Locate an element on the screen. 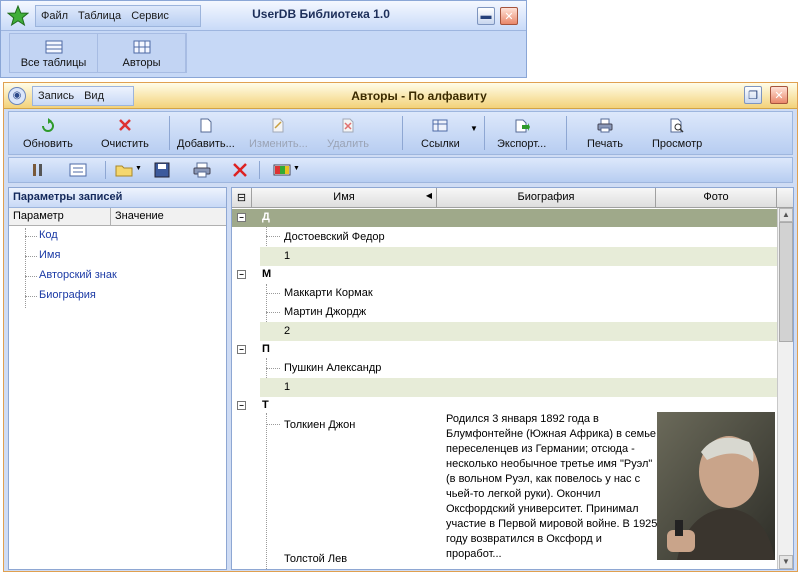 The image size is (800, 574). clear-button: Очистить is located at coordinates (125, 133).